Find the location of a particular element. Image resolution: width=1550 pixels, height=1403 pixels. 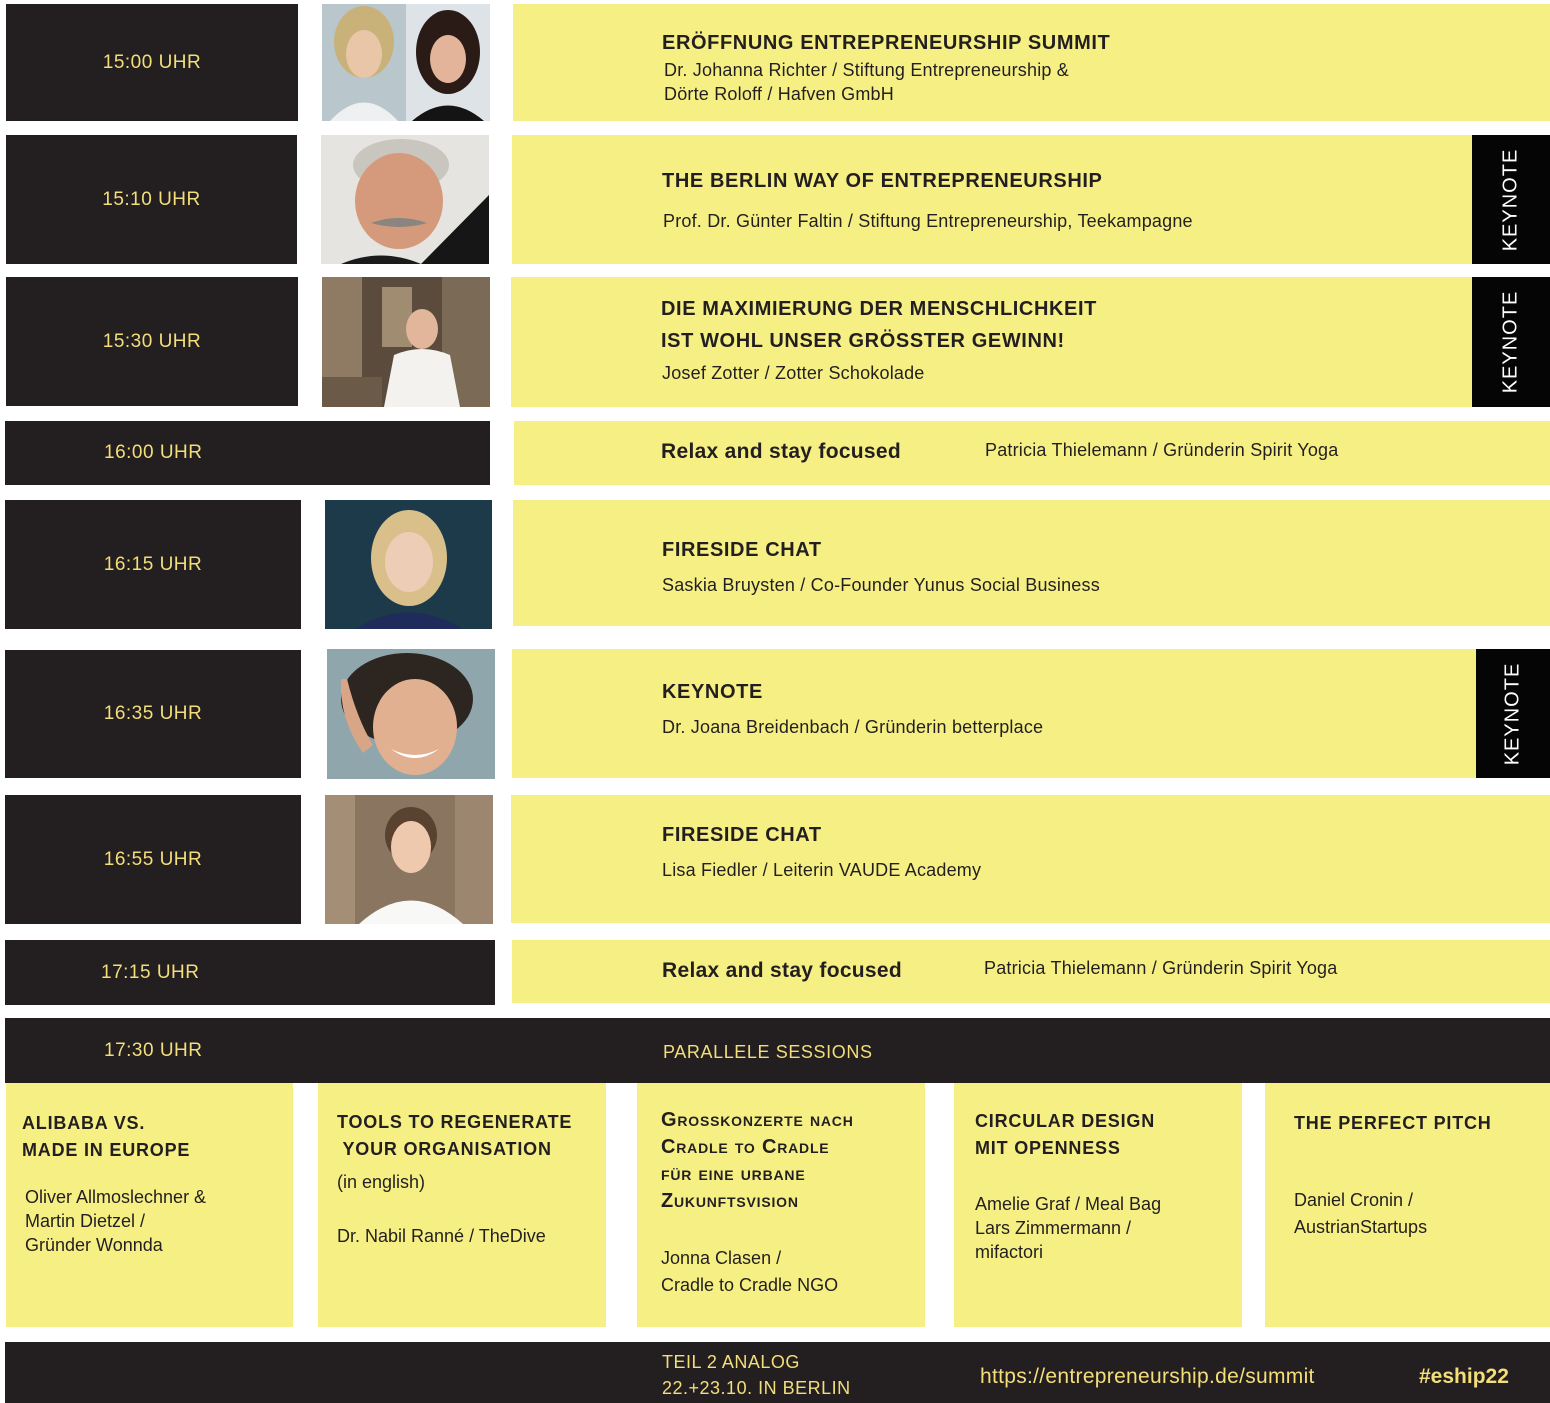

session-speaker: Dörte Roloff / Hafven GmbH is located at coordinates (779, 94).